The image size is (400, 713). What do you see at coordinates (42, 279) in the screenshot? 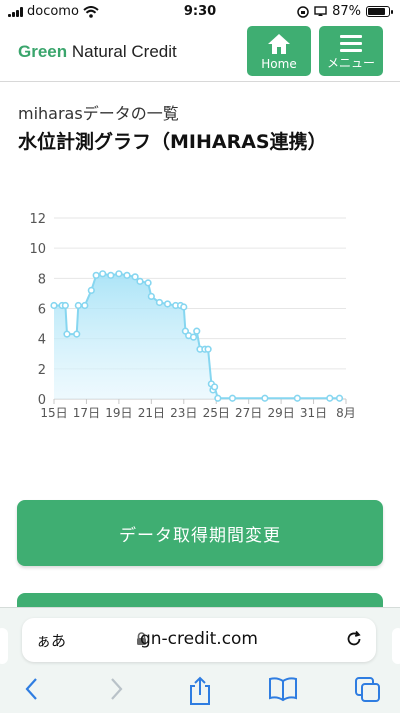
I see `y-tick-label: 8` at bounding box center [42, 279].